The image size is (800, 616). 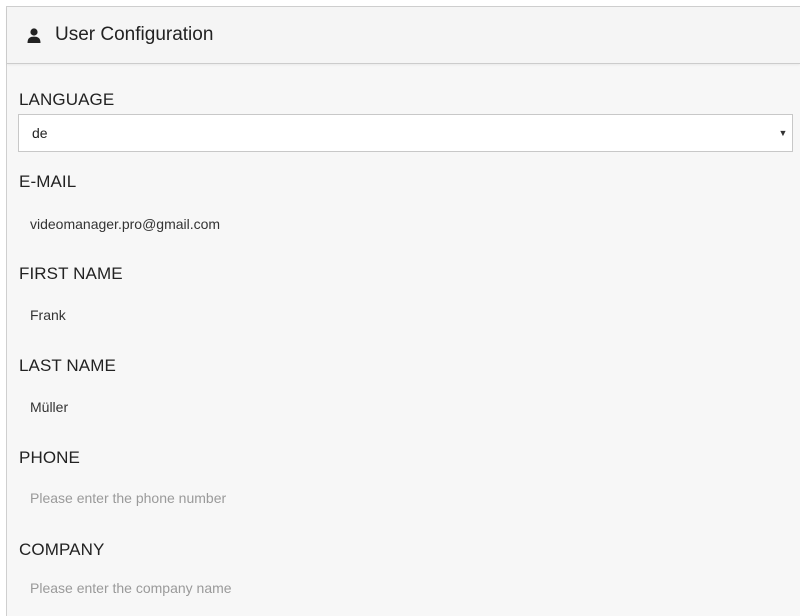 I want to click on user-icon, so click(x=34, y=35).